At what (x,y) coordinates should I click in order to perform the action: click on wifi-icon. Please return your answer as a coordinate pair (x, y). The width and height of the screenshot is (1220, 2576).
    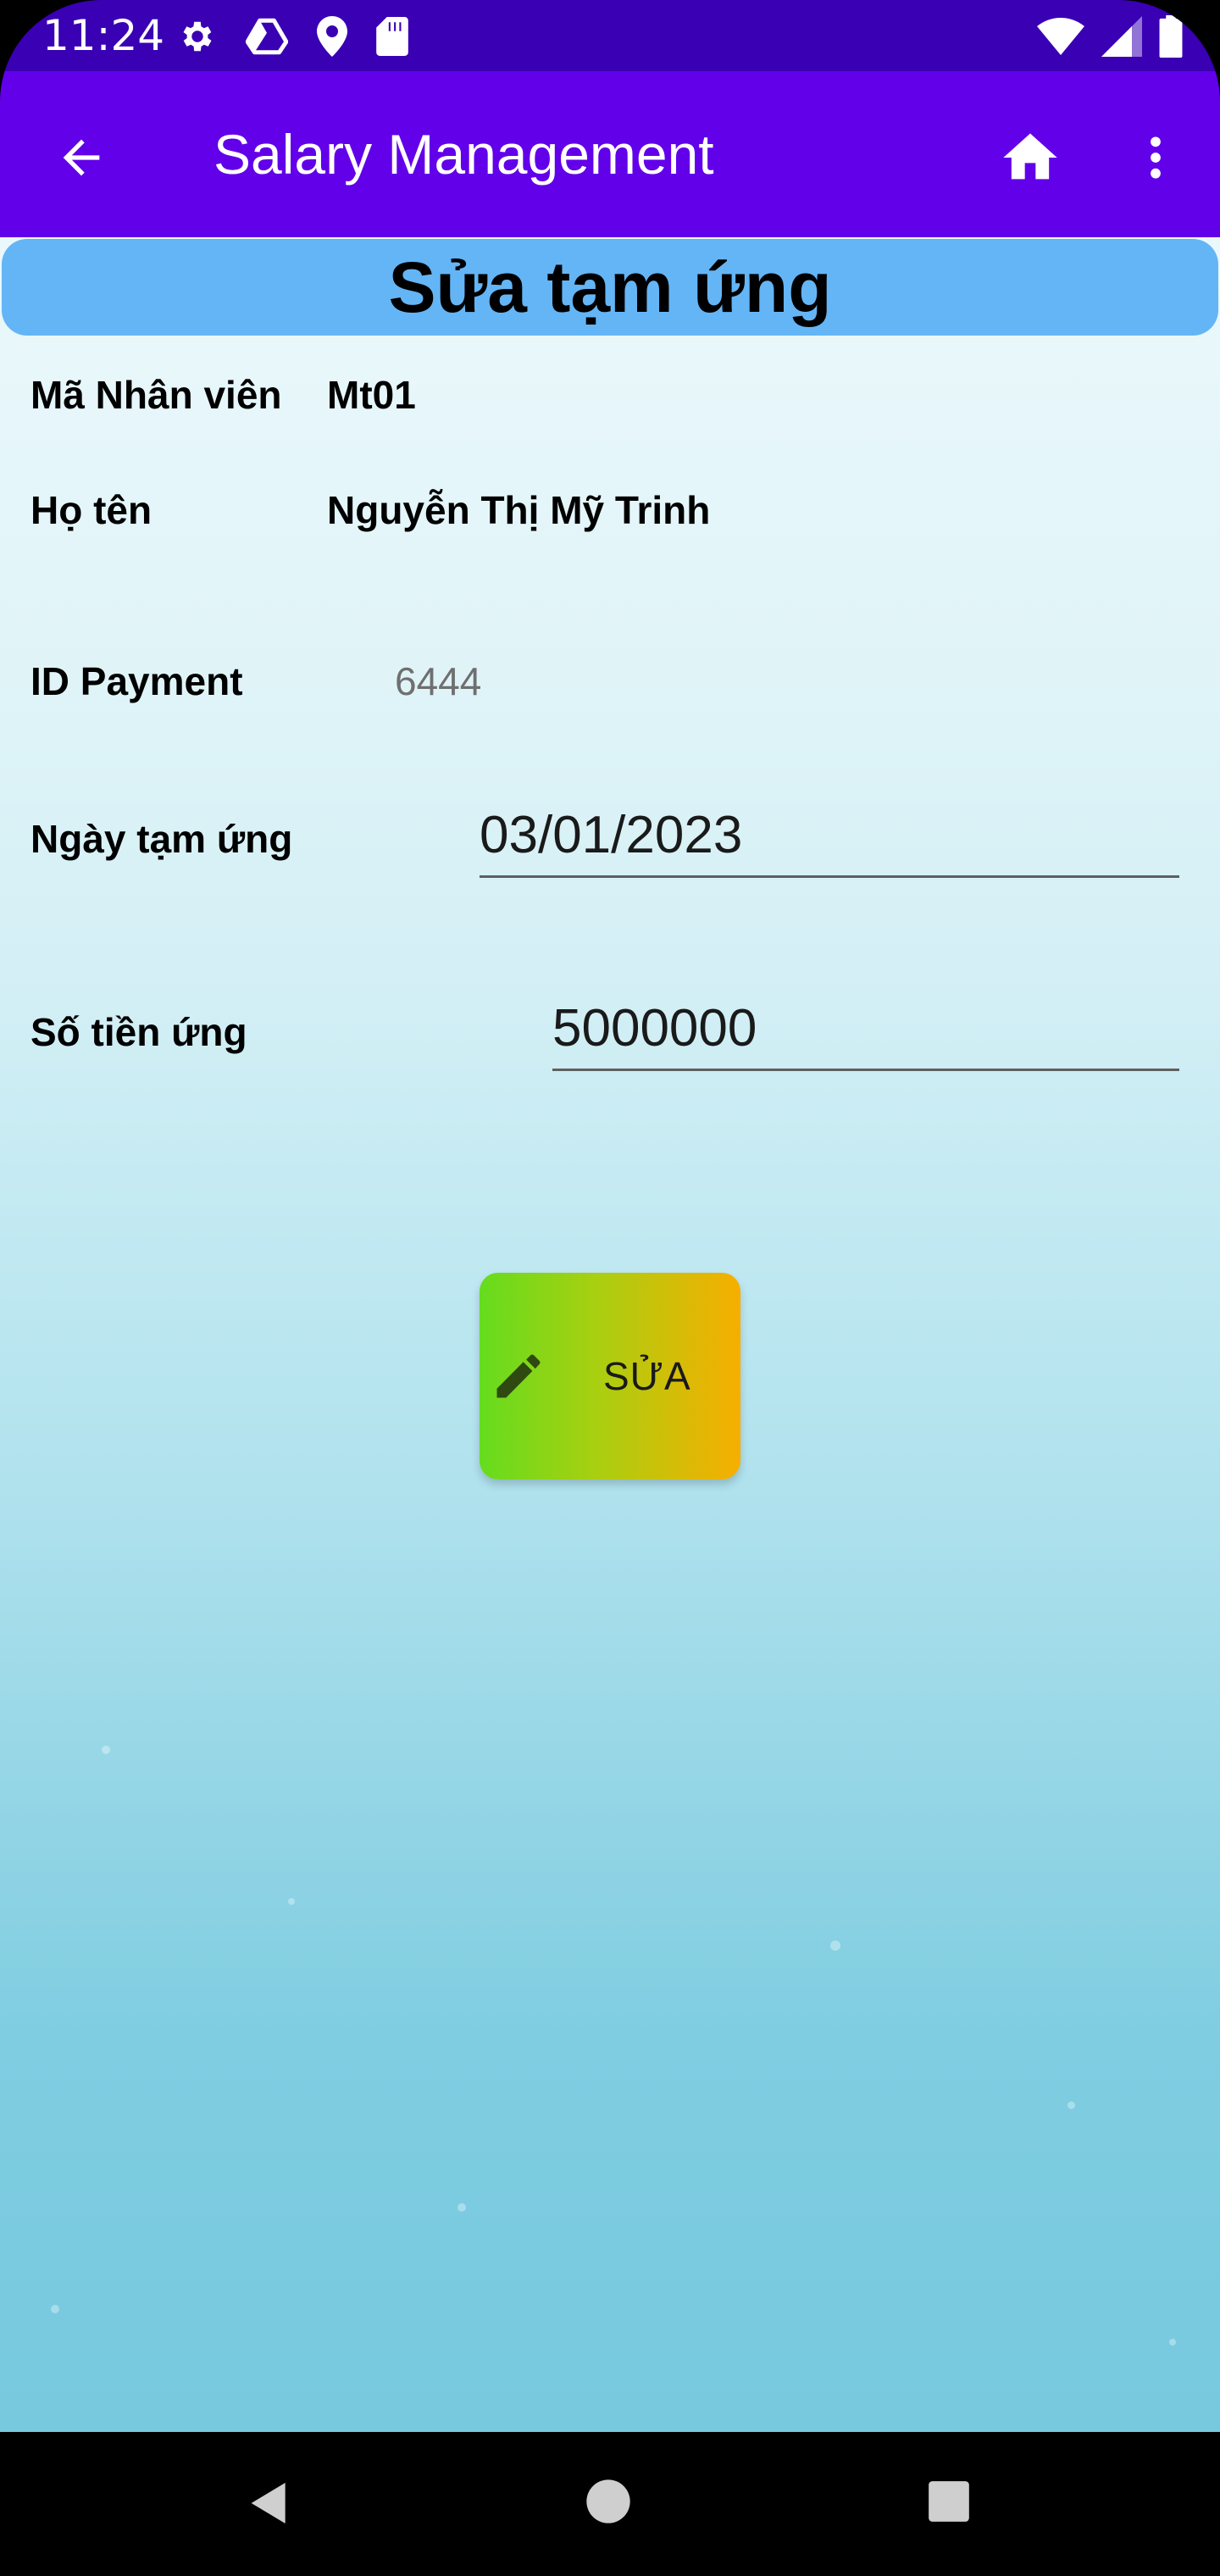
    Looking at the image, I should click on (1060, 36).